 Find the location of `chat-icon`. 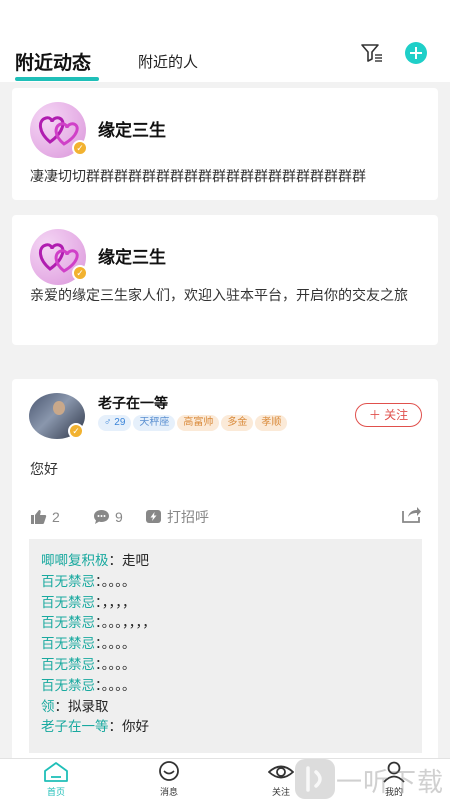

chat-icon is located at coordinates (169, 771).